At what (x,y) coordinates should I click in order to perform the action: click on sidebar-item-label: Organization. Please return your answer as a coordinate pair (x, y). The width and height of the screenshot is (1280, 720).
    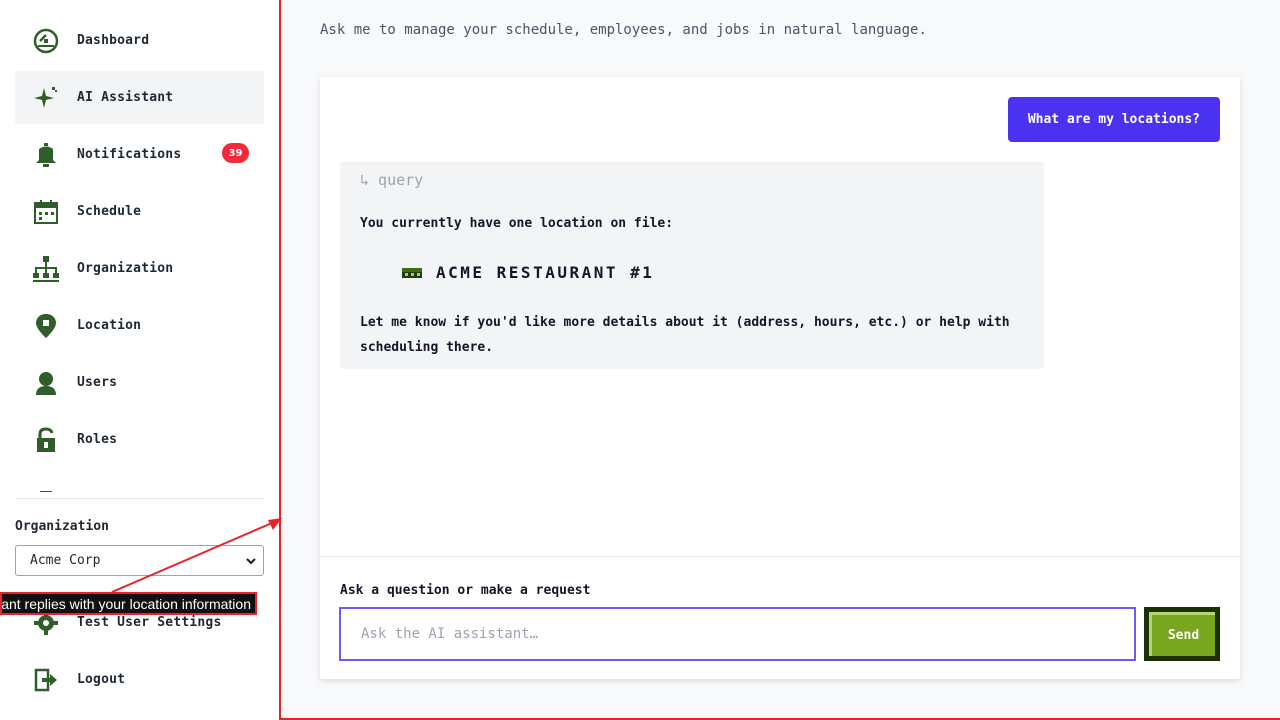
    Looking at the image, I should click on (125, 268).